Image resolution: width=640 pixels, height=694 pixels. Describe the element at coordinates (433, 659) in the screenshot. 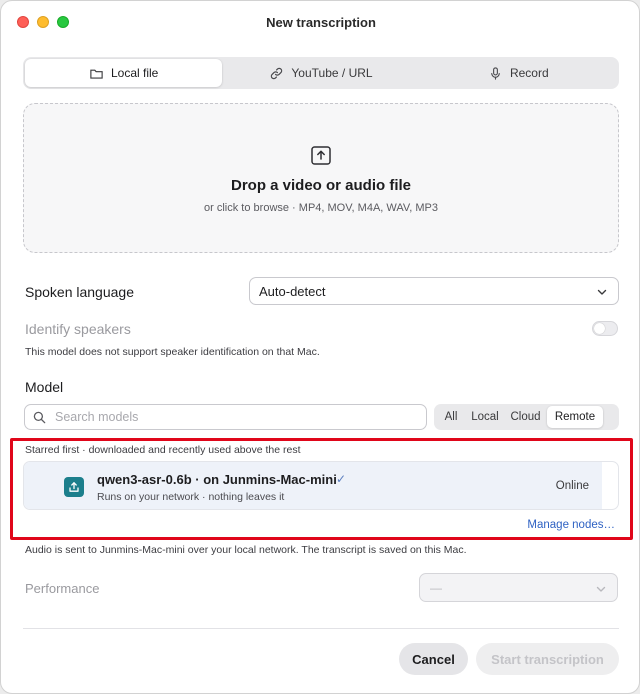

I see `cancel-button: Cancel` at that location.